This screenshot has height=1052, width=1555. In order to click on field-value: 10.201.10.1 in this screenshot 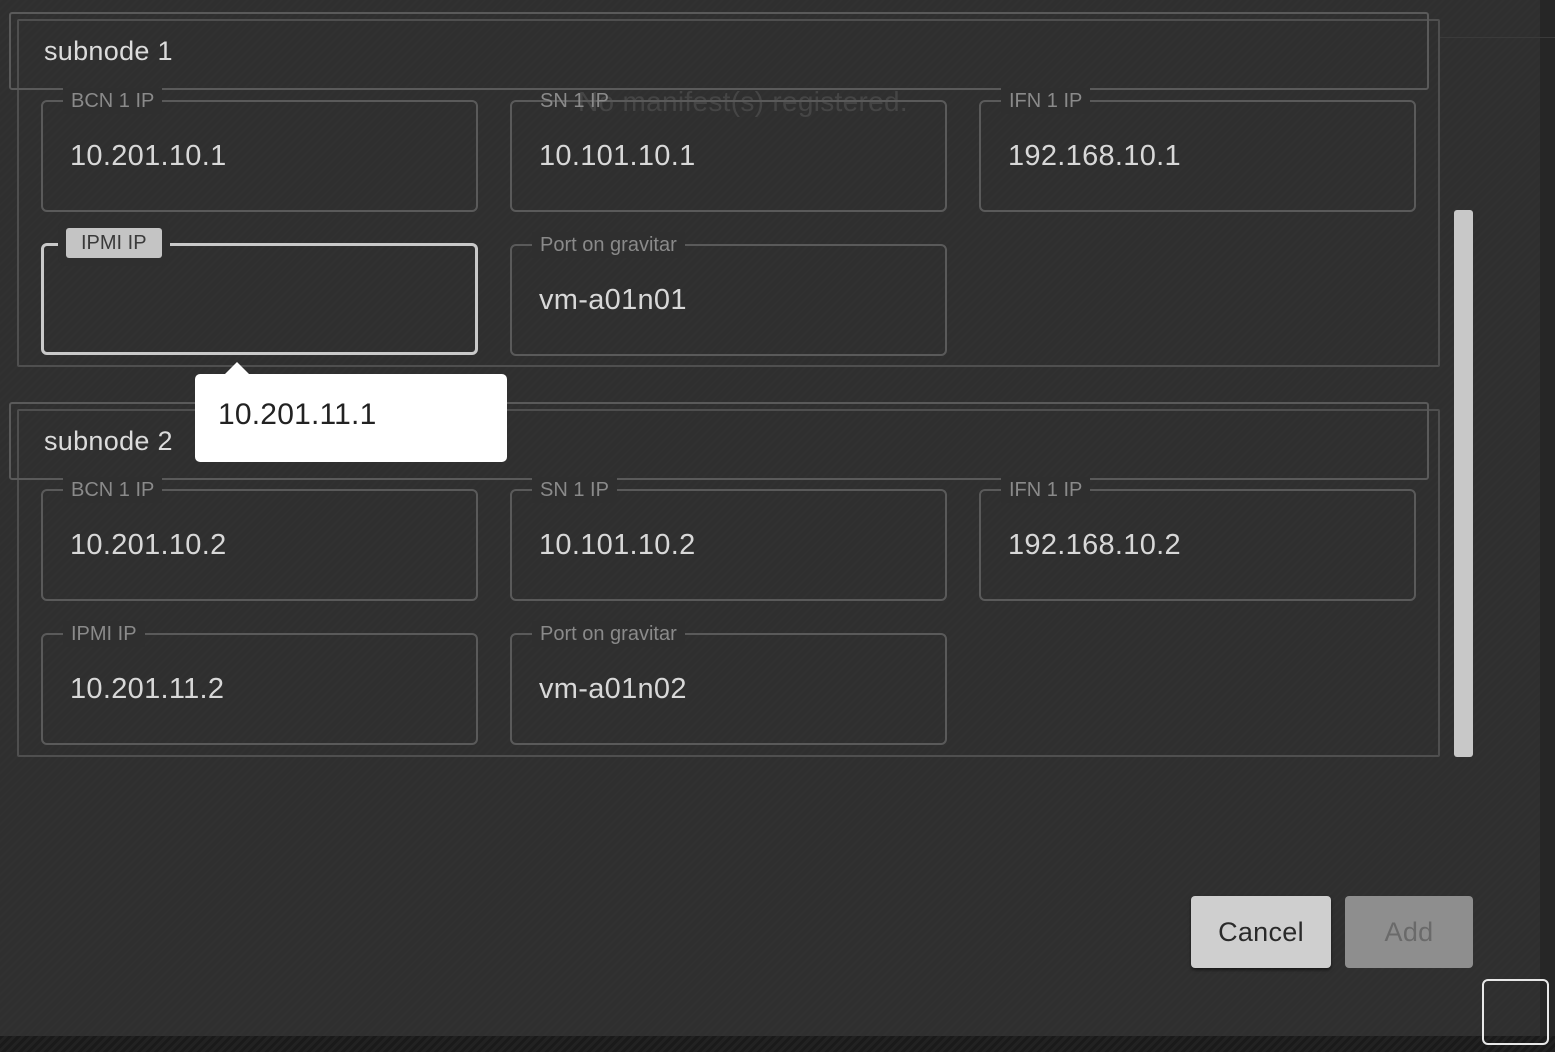, I will do `click(148, 156)`.